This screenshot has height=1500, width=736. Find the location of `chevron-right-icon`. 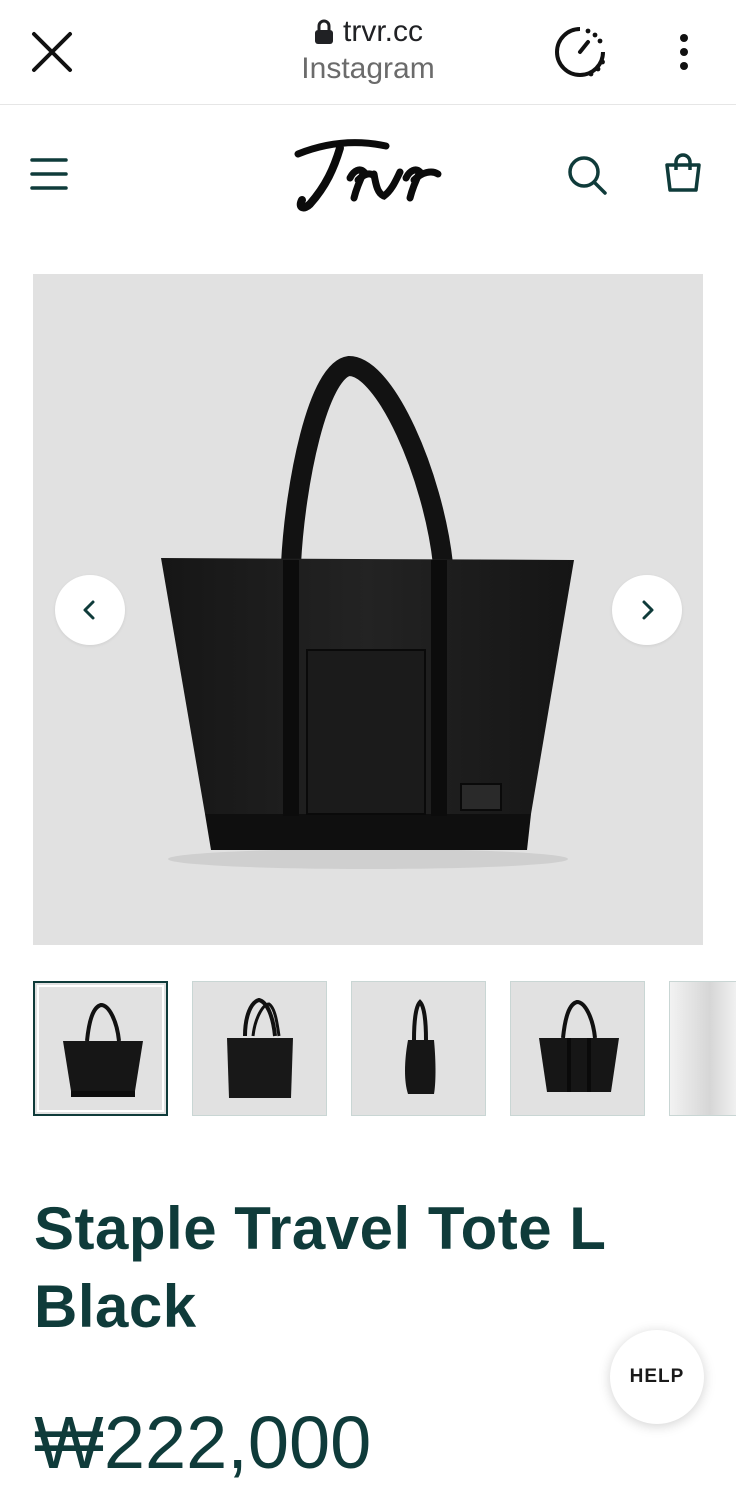

chevron-right-icon is located at coordinates (648, 610).